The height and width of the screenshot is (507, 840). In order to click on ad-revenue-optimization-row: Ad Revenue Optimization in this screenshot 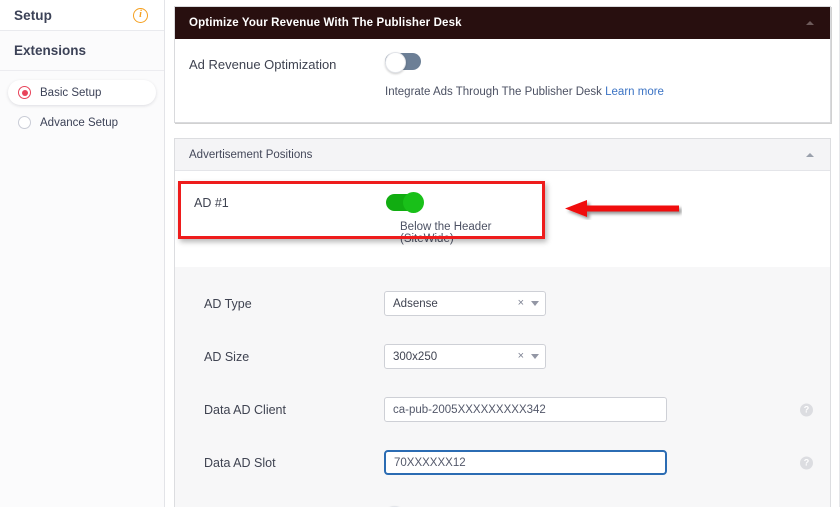, I will do `click(502, 62)`.